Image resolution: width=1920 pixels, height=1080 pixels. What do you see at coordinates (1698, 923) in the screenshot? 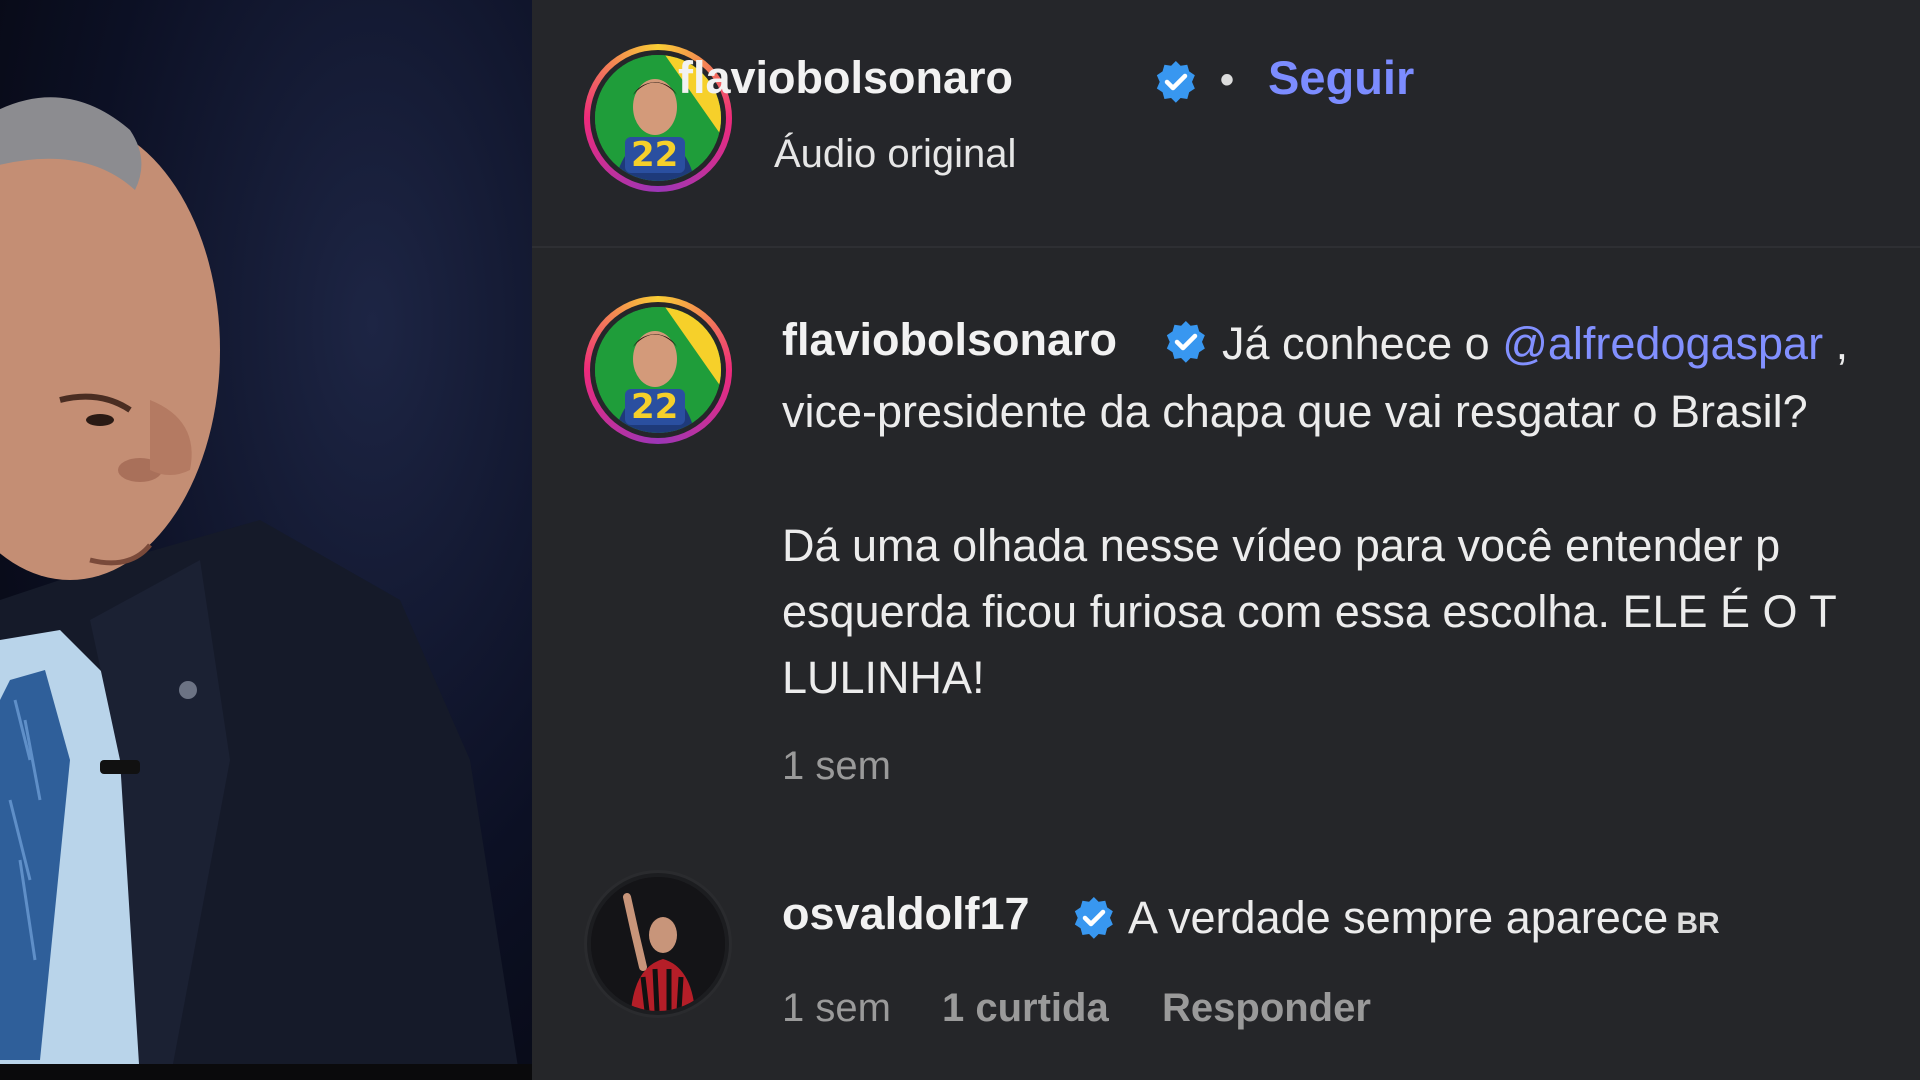
I see `brazil-flag-icon: BR` at bounding box center [1698, 923].